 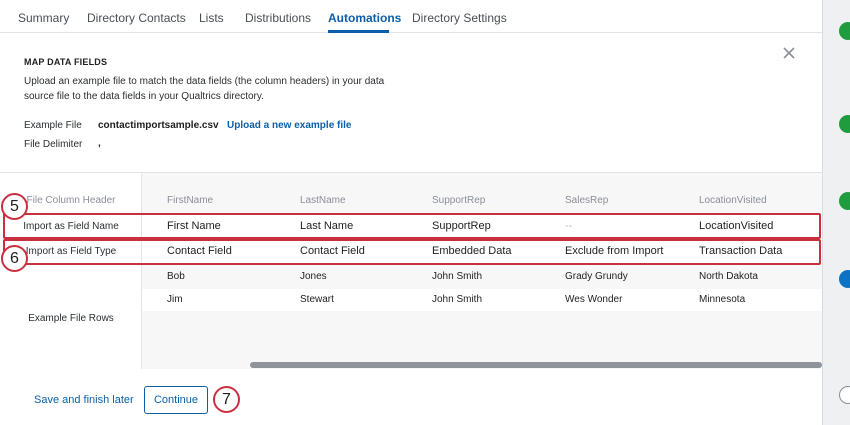 What do you see at coordinates (459, 200) in the screenshot?
I see `column-header: SupportRep` at bounding box center [459, 200].